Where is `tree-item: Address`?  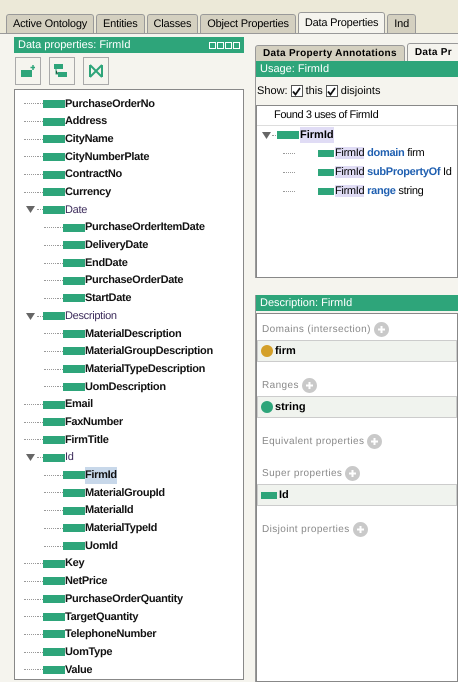 tree-item: Address is located at coordinates (86, 121).